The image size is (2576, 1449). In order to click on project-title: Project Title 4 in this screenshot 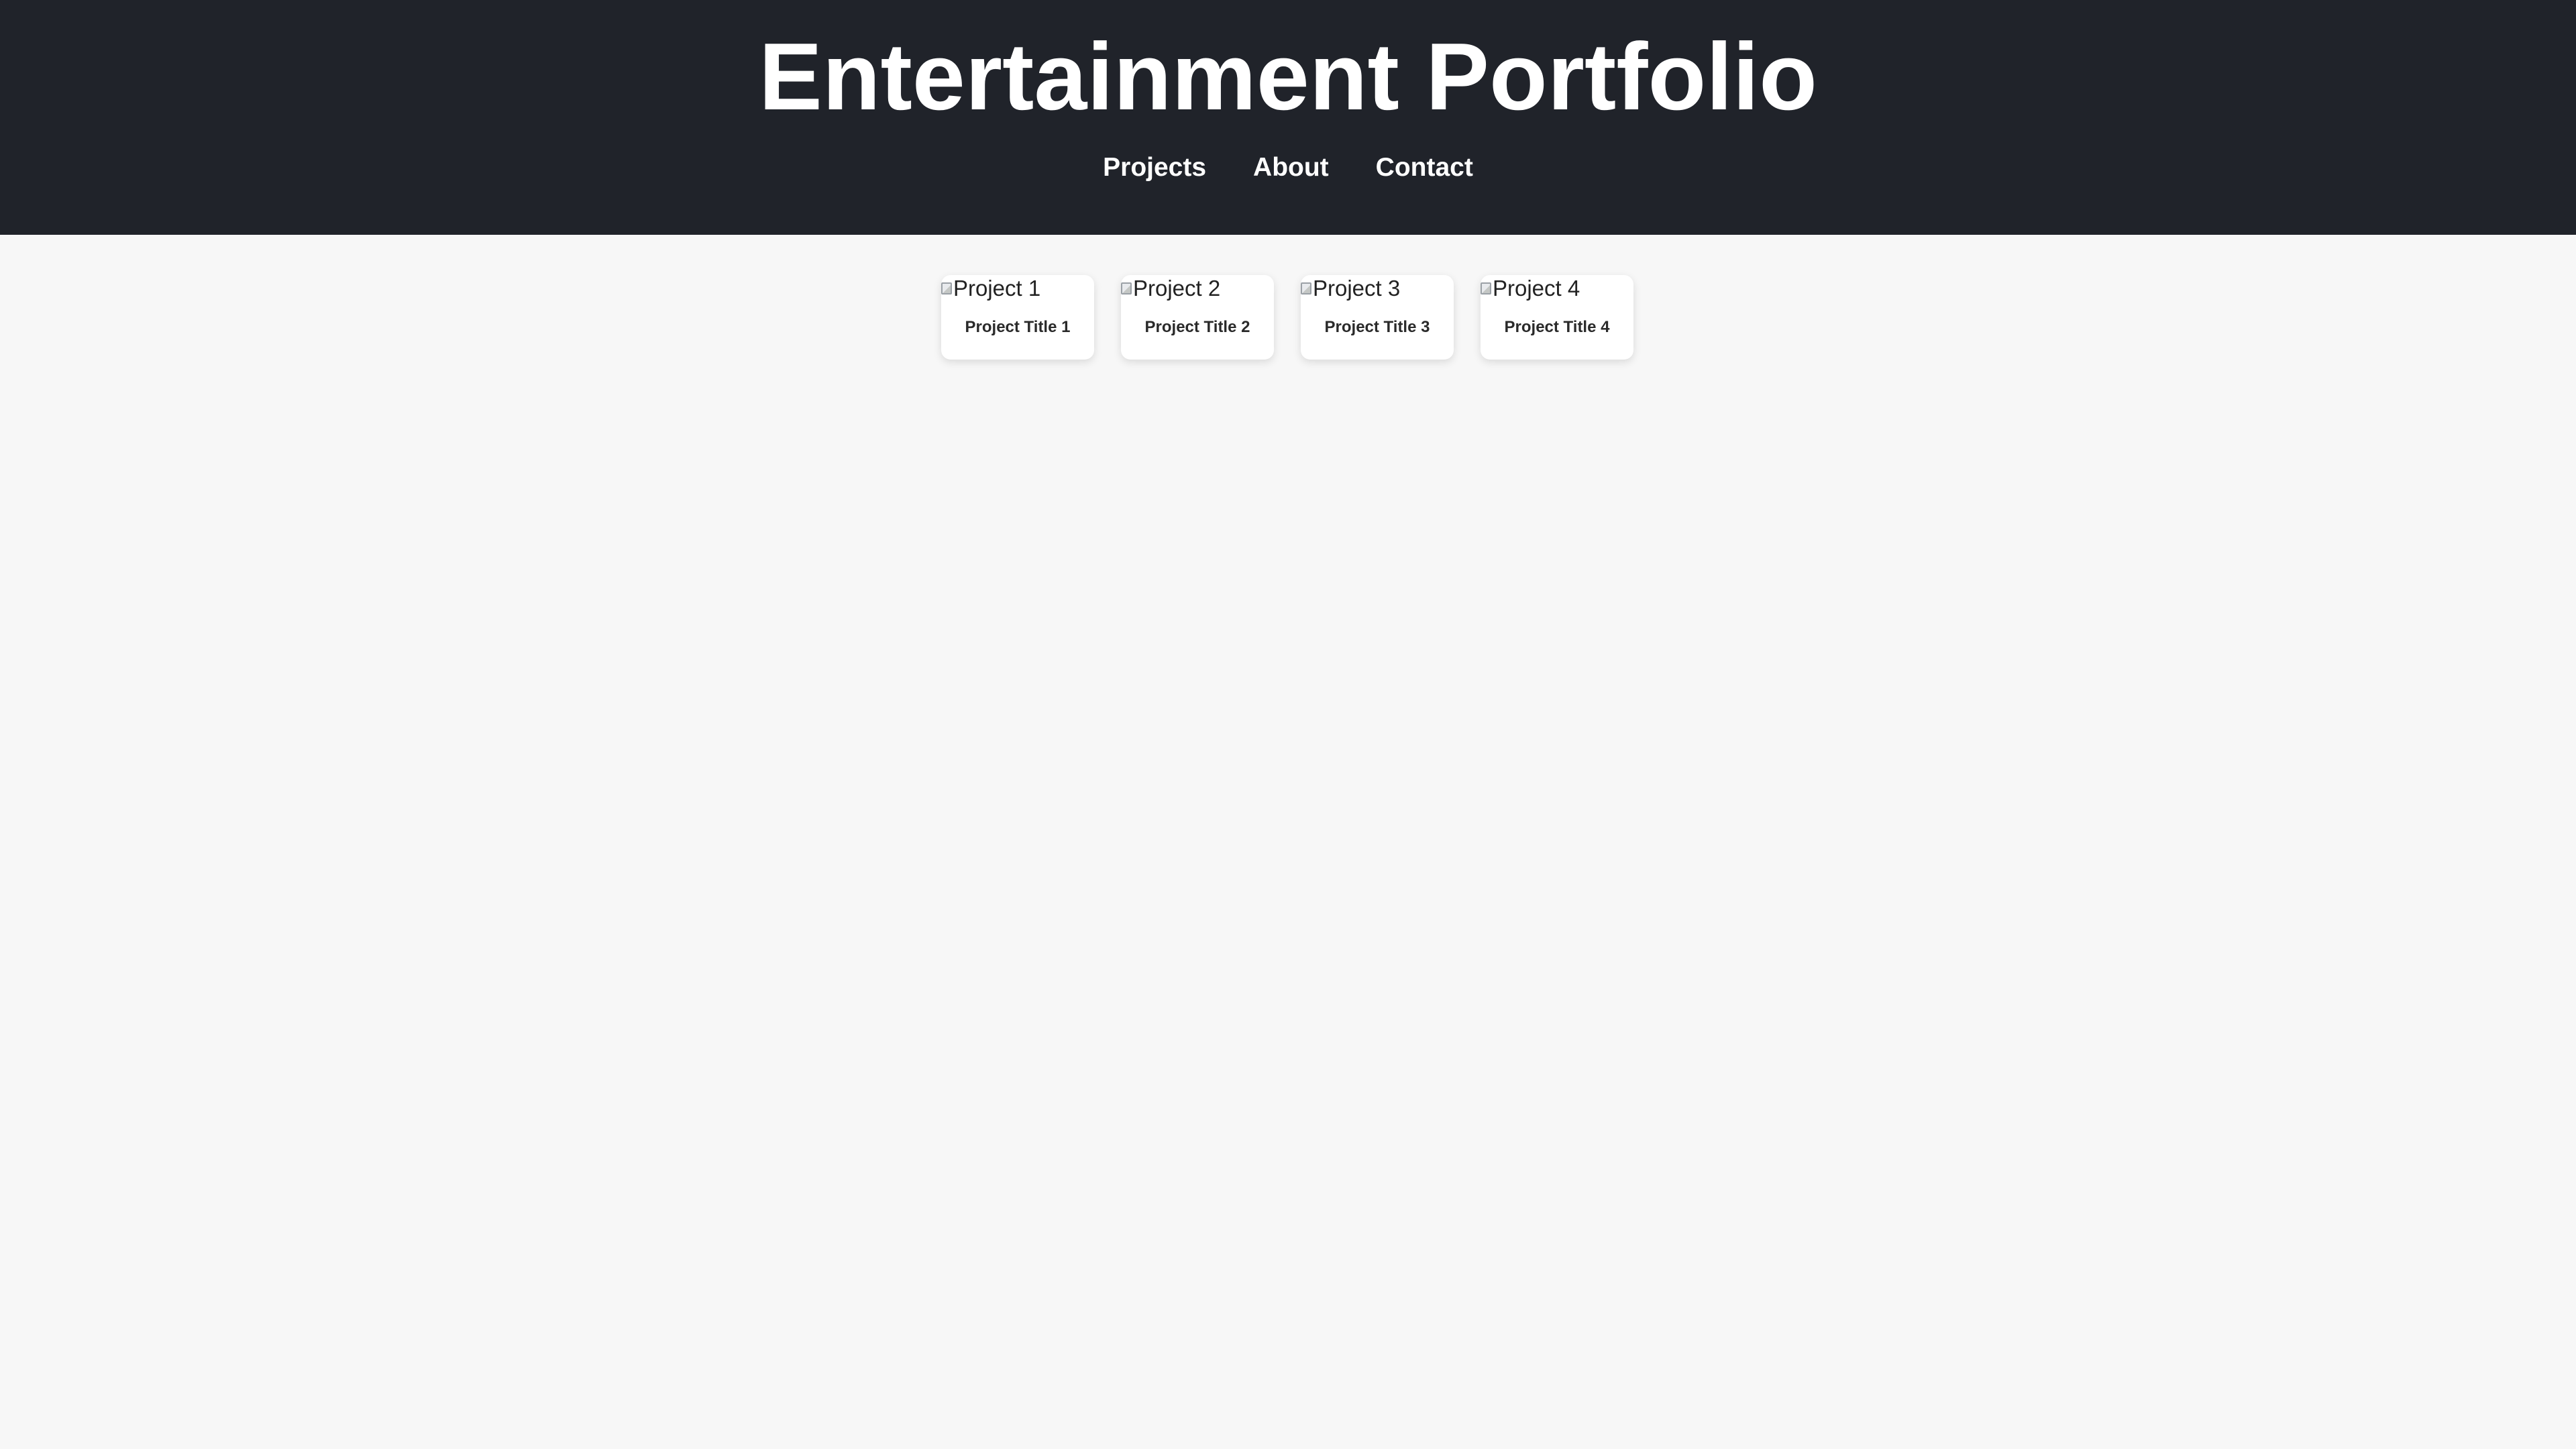, I will do `click(1557, 327)`.